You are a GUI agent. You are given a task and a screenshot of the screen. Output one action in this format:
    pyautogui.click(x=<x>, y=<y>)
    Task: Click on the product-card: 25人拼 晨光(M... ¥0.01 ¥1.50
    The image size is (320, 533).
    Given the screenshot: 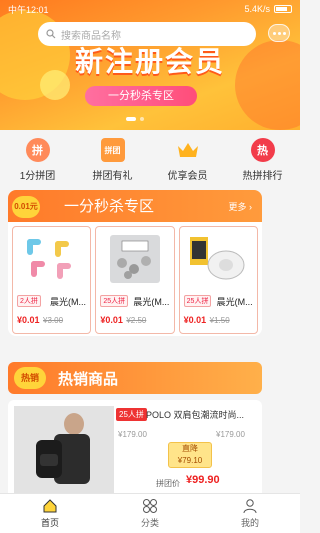 What is the action you would take?
    pyautogui.click(x=218, y=280)
    